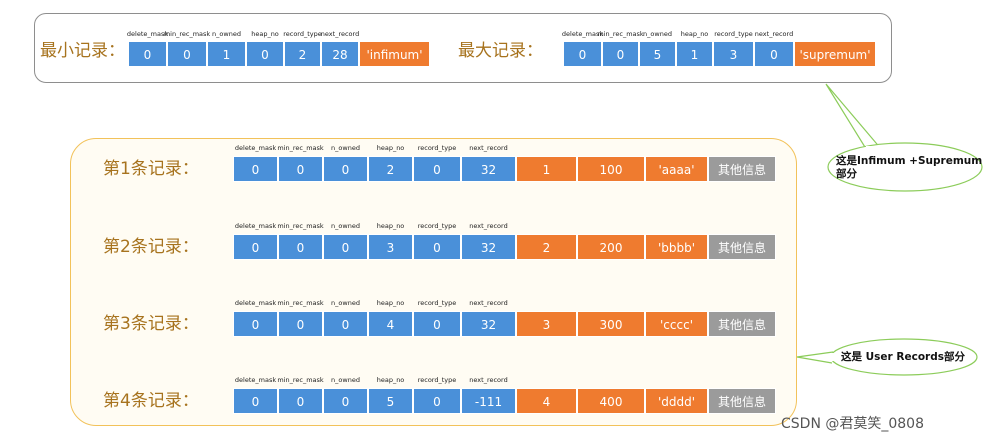 Image resolution: width=985 pixels, height=444 pixels. I want to click on user-record-1-cell-min_rec_mask: 0, so click(300, 169).